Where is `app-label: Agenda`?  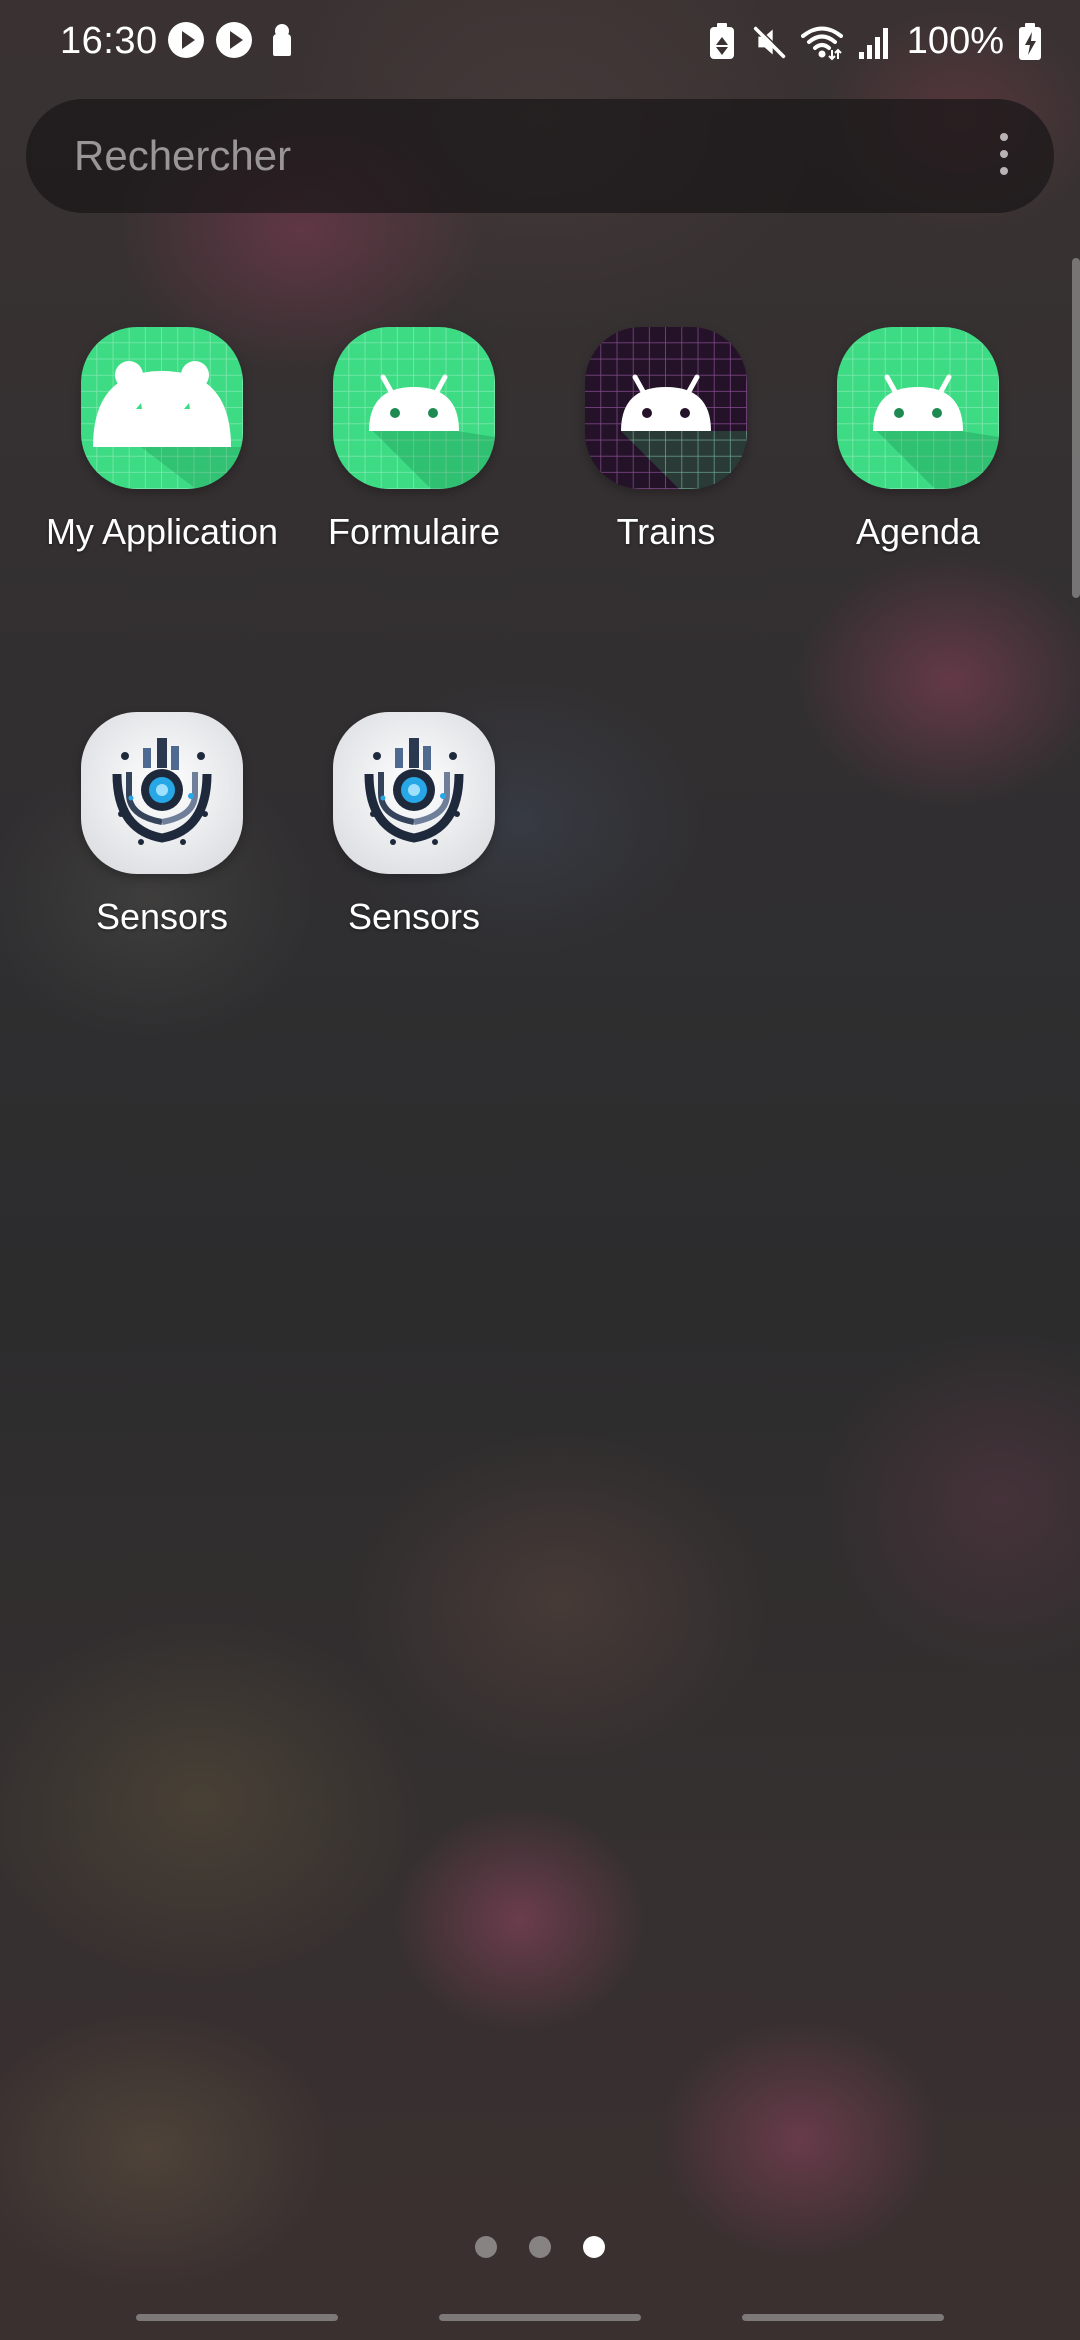
app-label: Agenda is located at coordinates (918, 531).